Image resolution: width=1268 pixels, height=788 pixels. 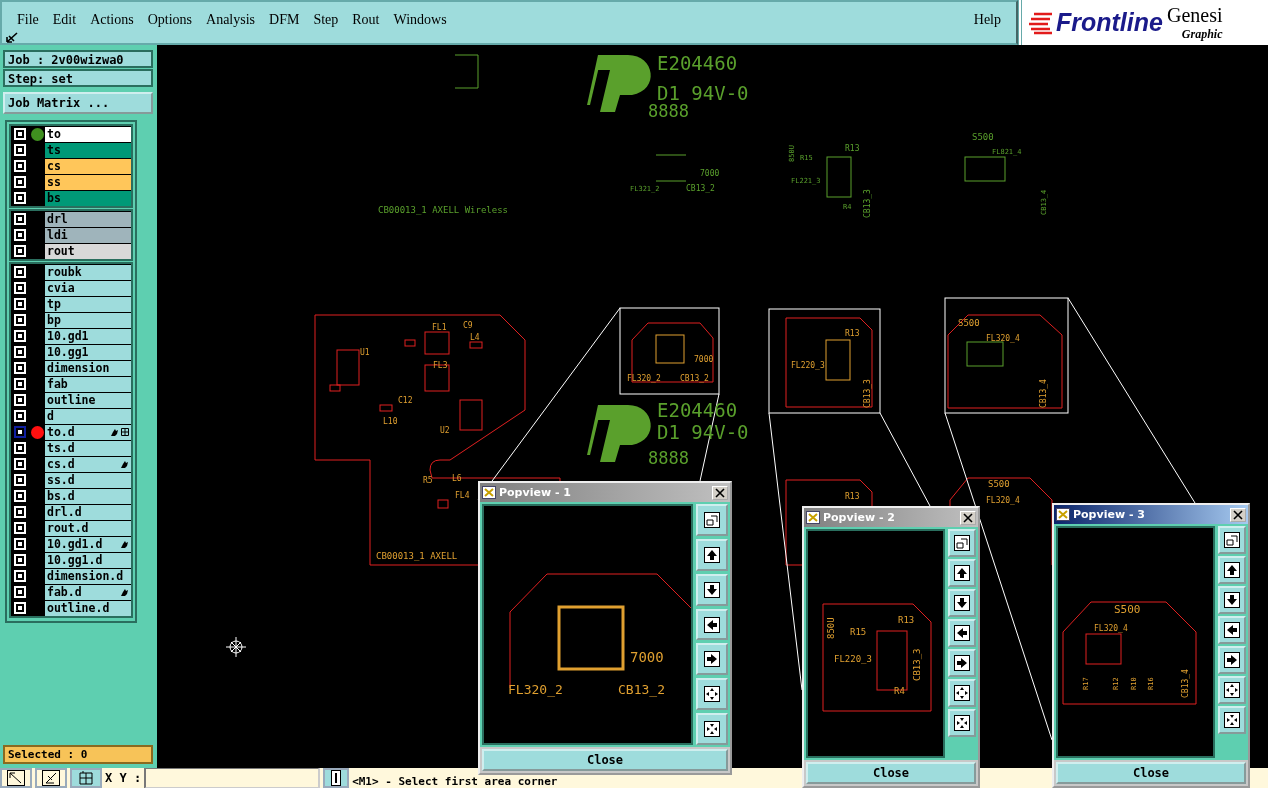 I want to click on layer-name: d, so click(x=88, y=416).